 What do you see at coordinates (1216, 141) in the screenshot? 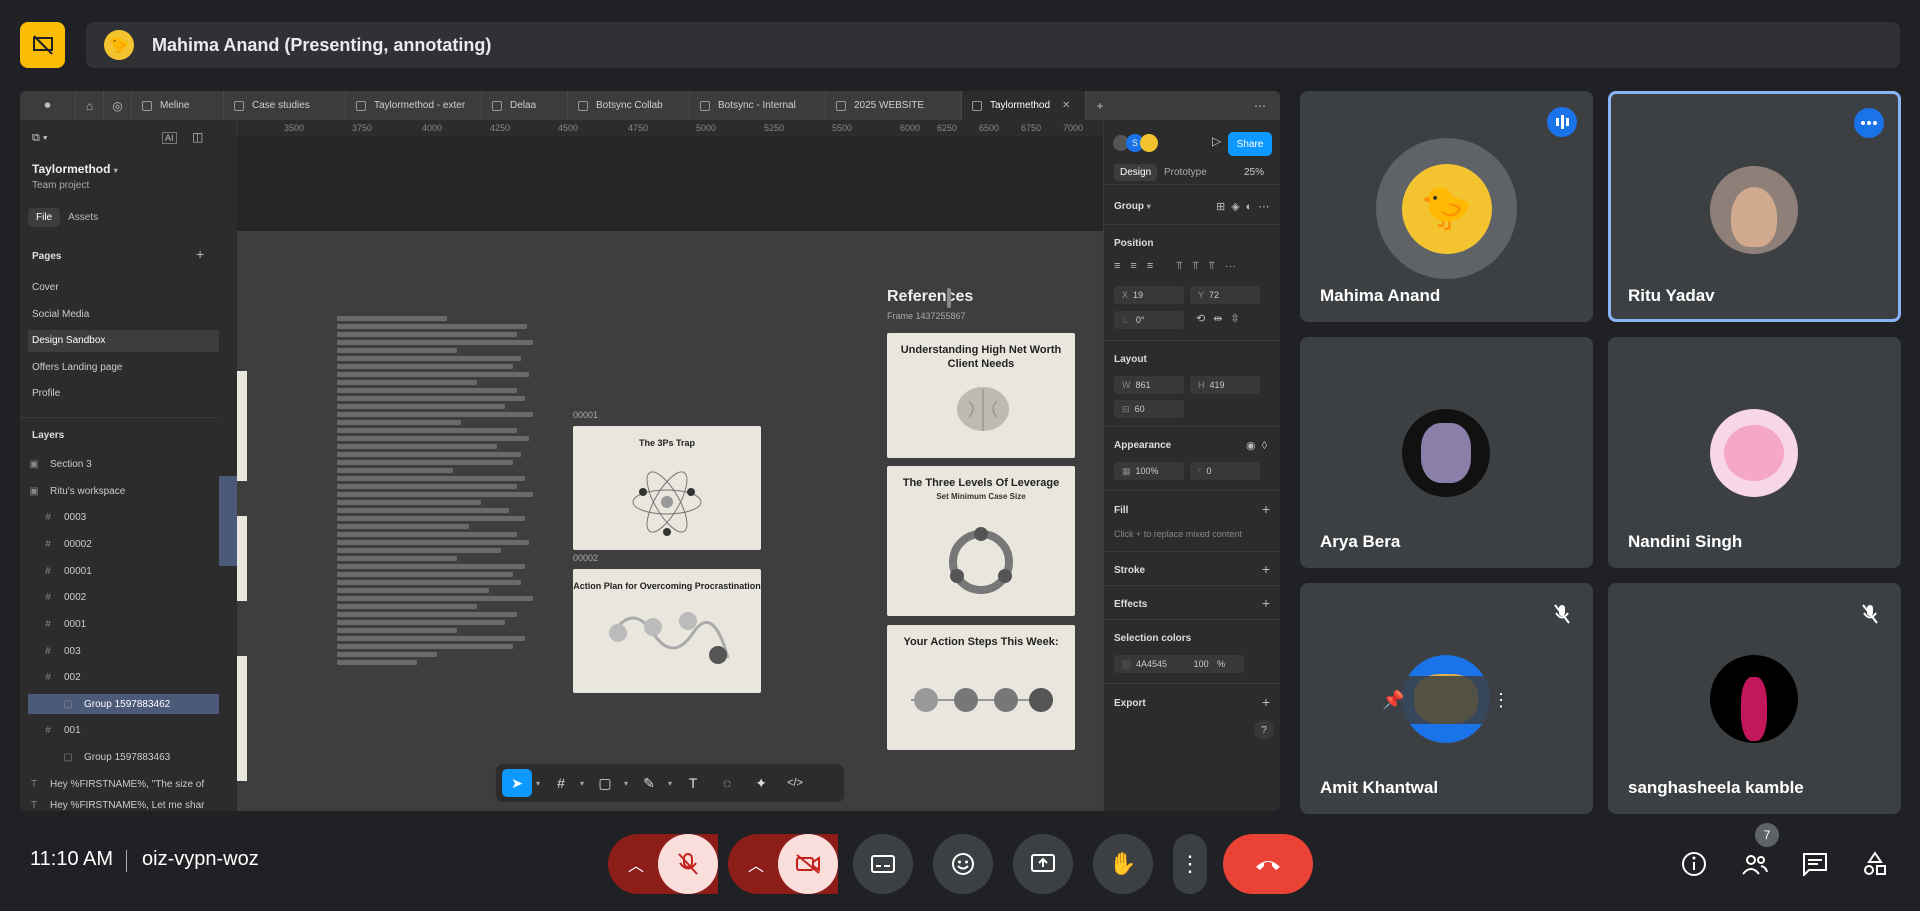
I see `play-icon: ▷` at bounding box center [1216, 141].